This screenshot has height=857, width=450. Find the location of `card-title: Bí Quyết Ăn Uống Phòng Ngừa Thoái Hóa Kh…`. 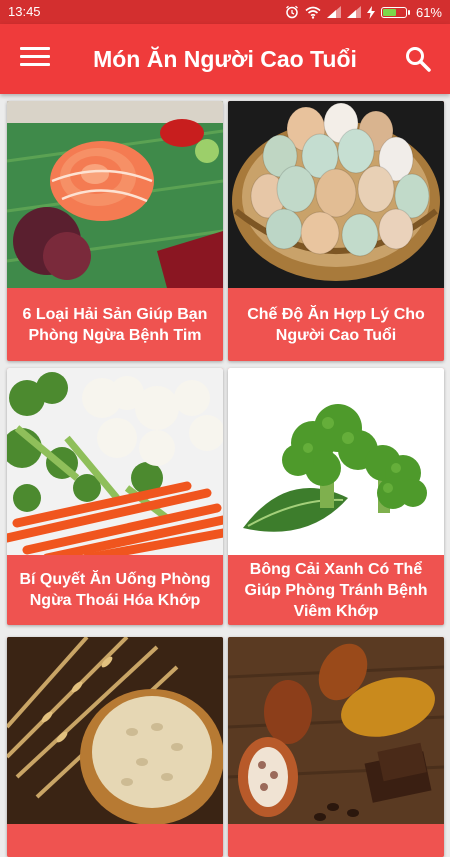

card-title: Bí Quyết Ăn Uống Phòng Ngừa Thoái Hóa Kh… is located at coordinates (115, 590).